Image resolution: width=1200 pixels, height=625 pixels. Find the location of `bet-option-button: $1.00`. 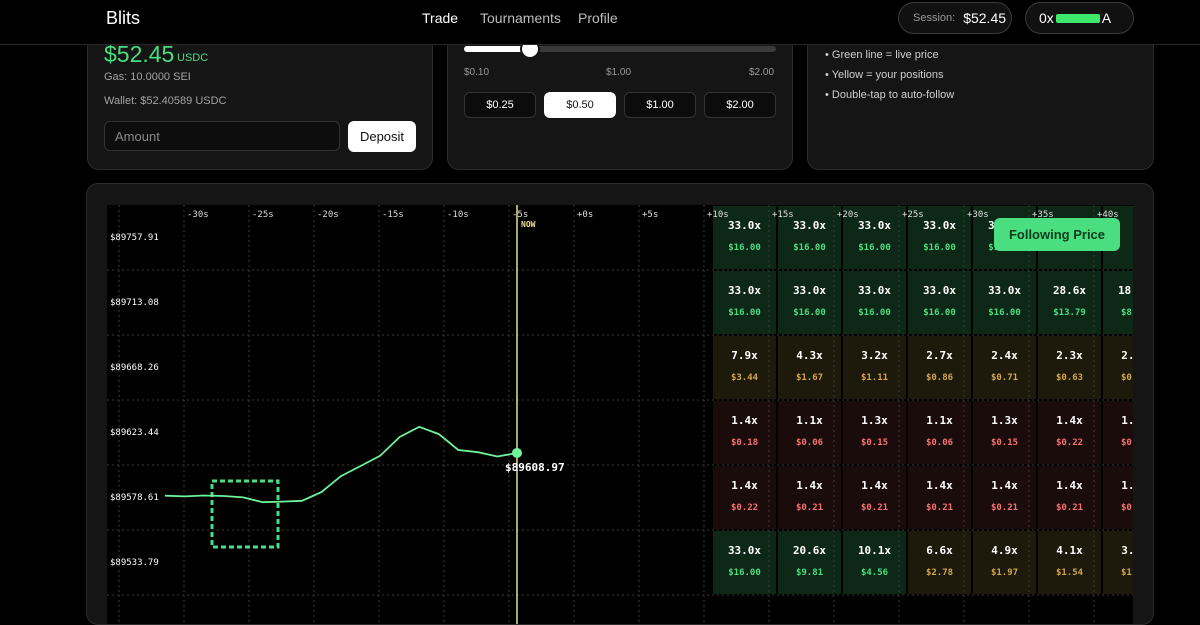

bet-option-button: $1.00 is located at coordinates (660, 105).